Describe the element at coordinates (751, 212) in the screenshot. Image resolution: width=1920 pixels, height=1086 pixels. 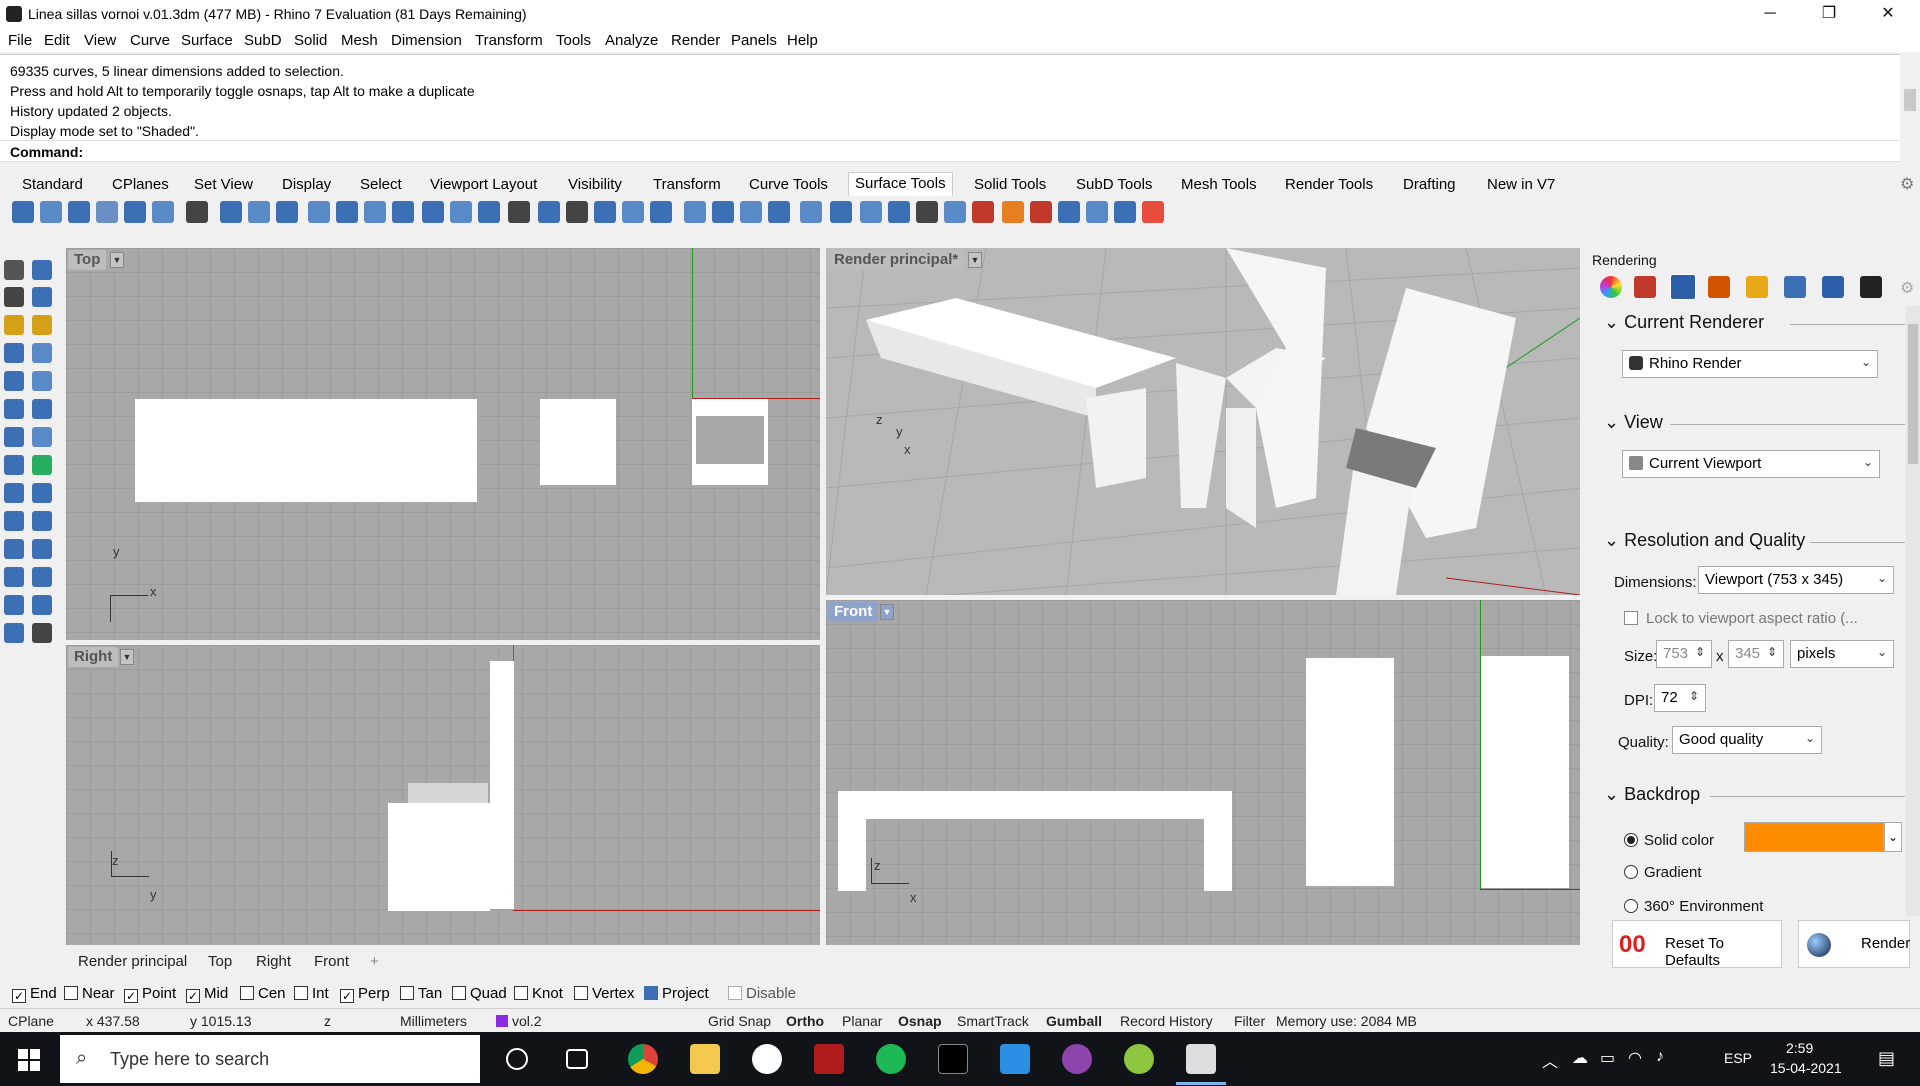
I see `change-degree-icon` at that location.